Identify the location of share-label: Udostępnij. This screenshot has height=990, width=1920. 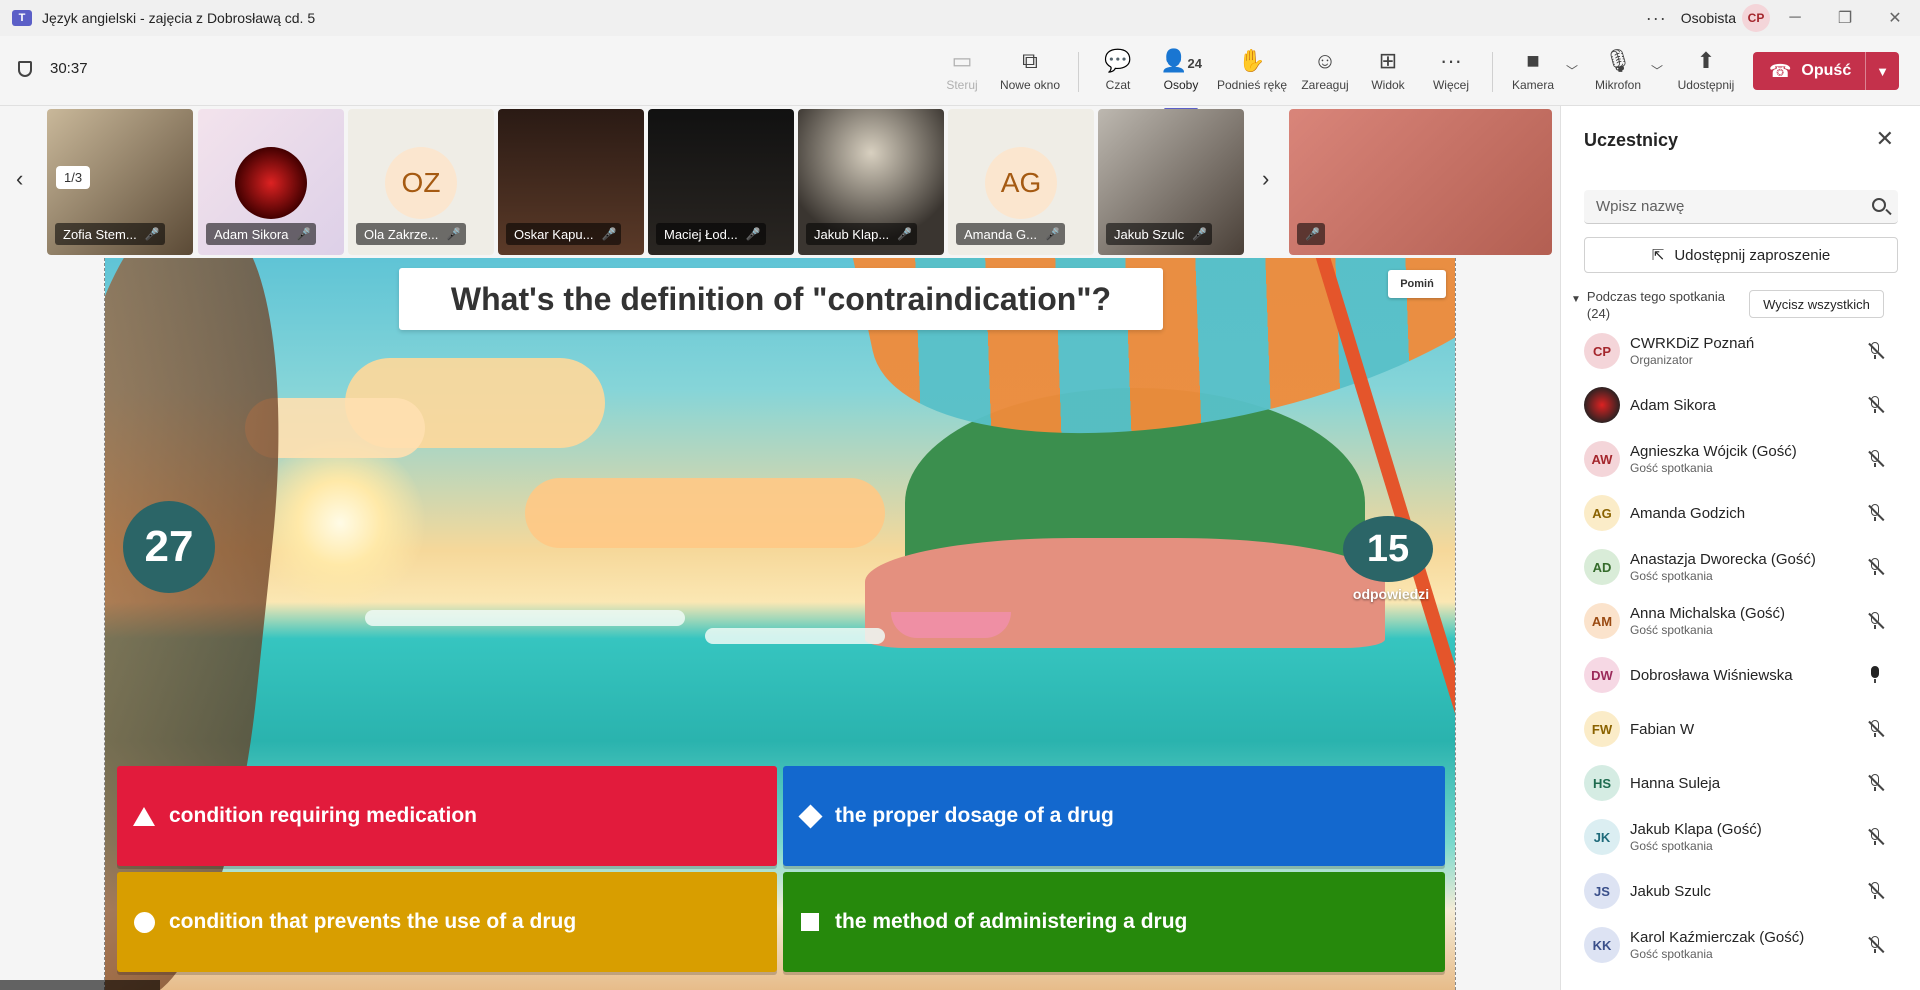
(1706, 85).